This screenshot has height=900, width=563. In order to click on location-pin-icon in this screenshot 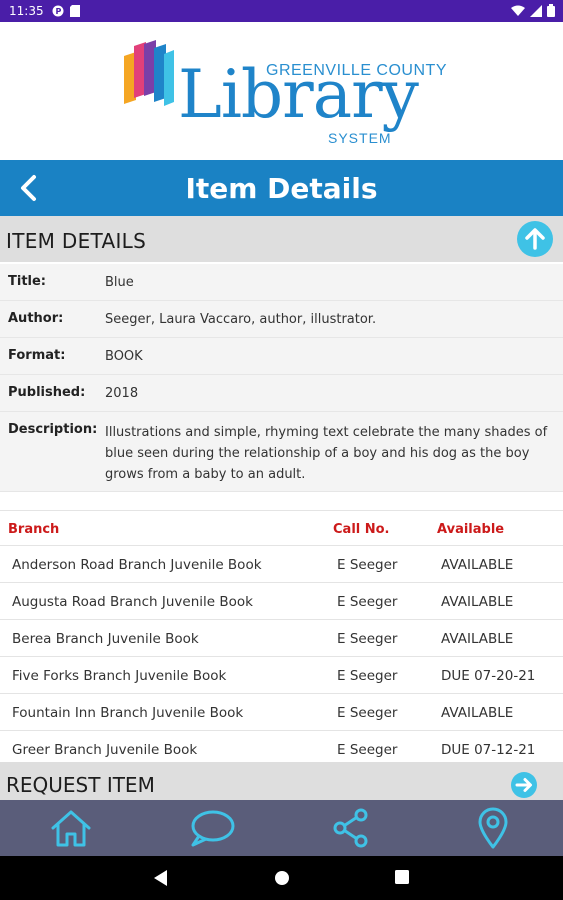, I will do `click(493, 828)`.